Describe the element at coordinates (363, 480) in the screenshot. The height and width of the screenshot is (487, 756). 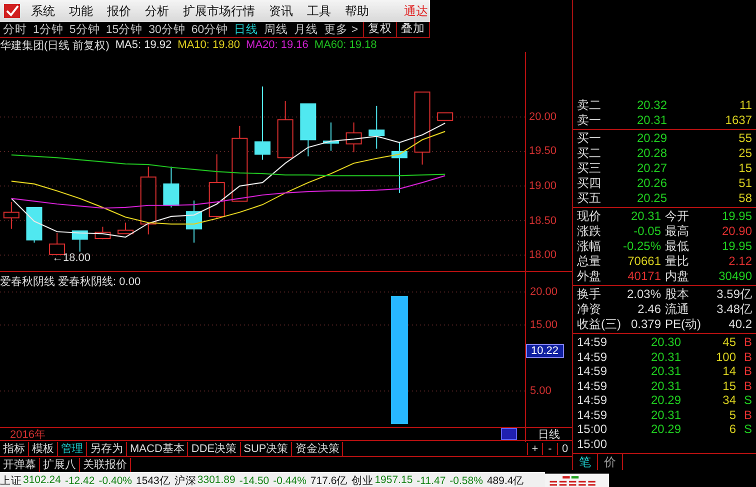
I see `index-name: 创业` at that location.